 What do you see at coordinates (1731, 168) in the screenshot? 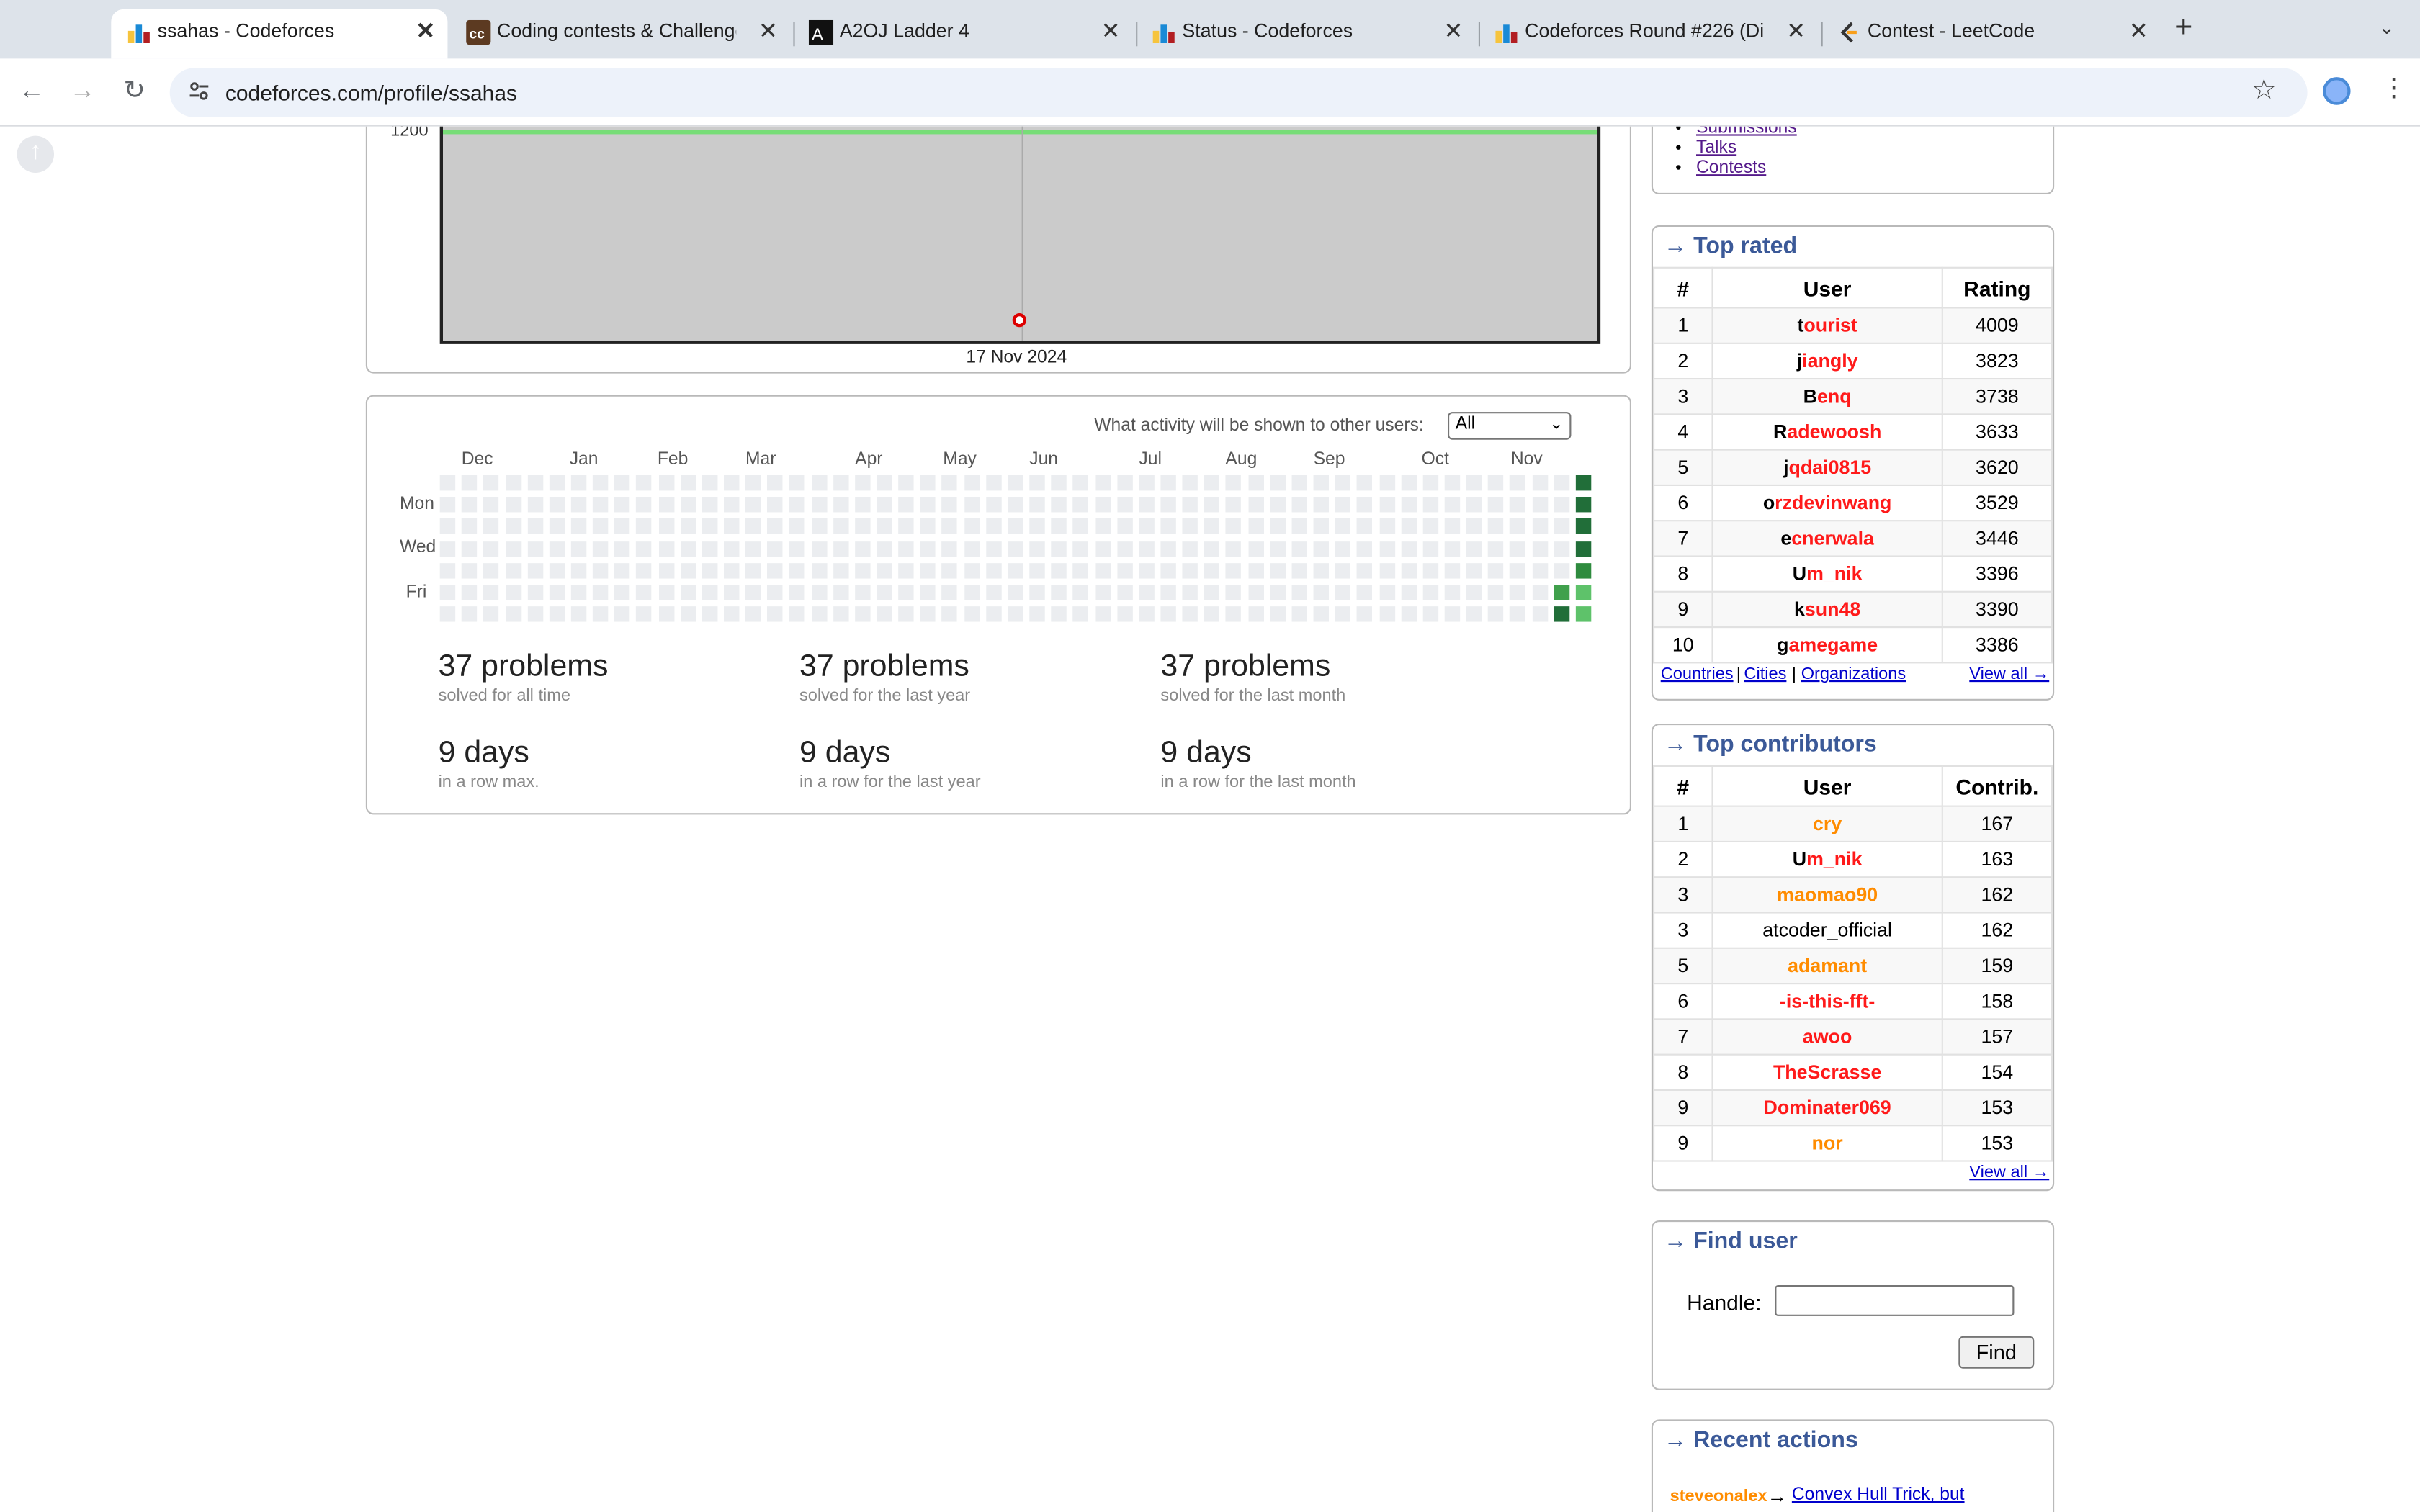
I see `contests-link: Contests` at bounding box center [1731, 168].